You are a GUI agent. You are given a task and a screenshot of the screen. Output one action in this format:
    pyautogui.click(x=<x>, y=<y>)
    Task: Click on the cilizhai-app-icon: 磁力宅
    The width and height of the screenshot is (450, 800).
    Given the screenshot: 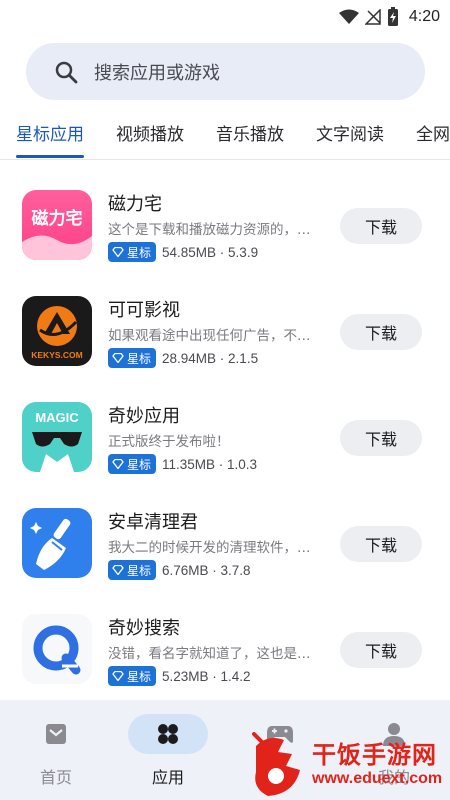 What is the action you would take?
    pyautogui.click(x=57, y=225)
    